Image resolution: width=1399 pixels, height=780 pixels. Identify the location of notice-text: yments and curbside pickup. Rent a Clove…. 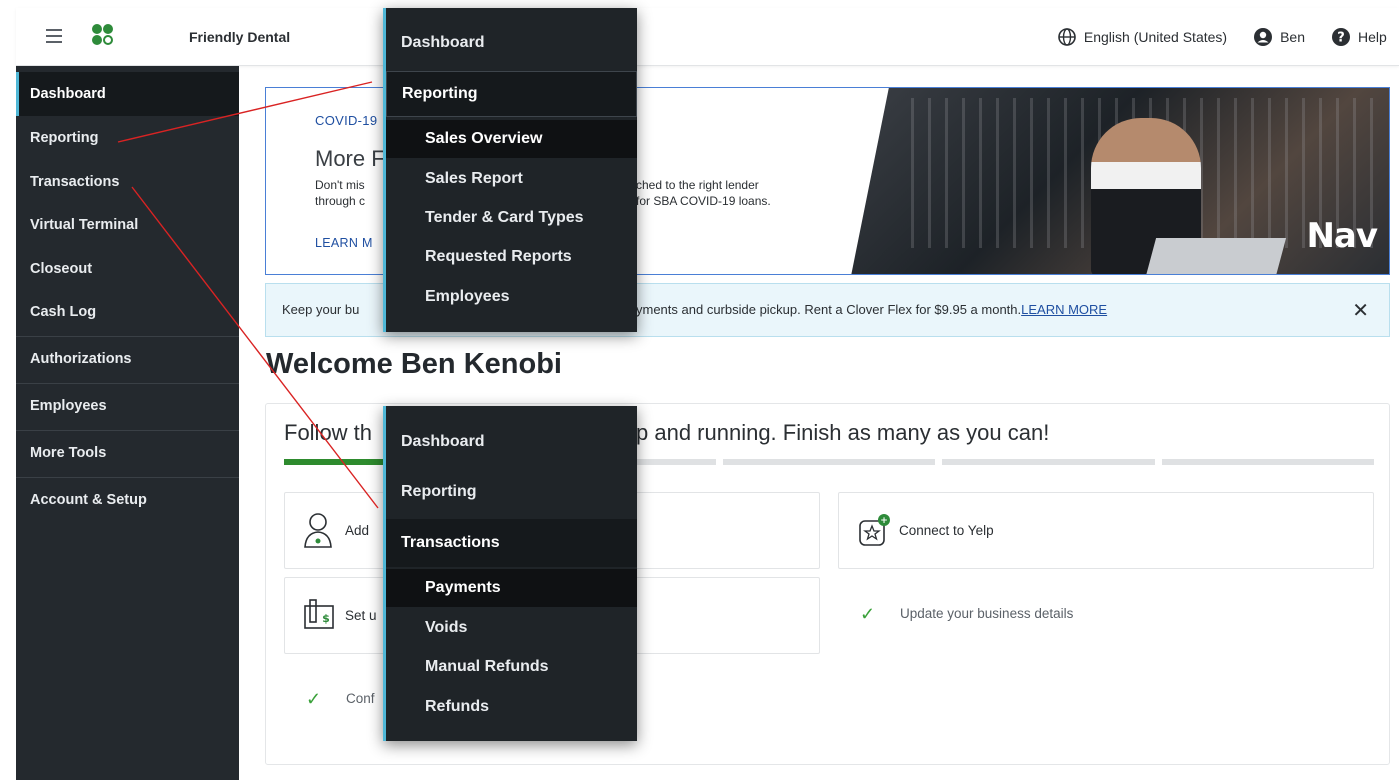
(829, 309).